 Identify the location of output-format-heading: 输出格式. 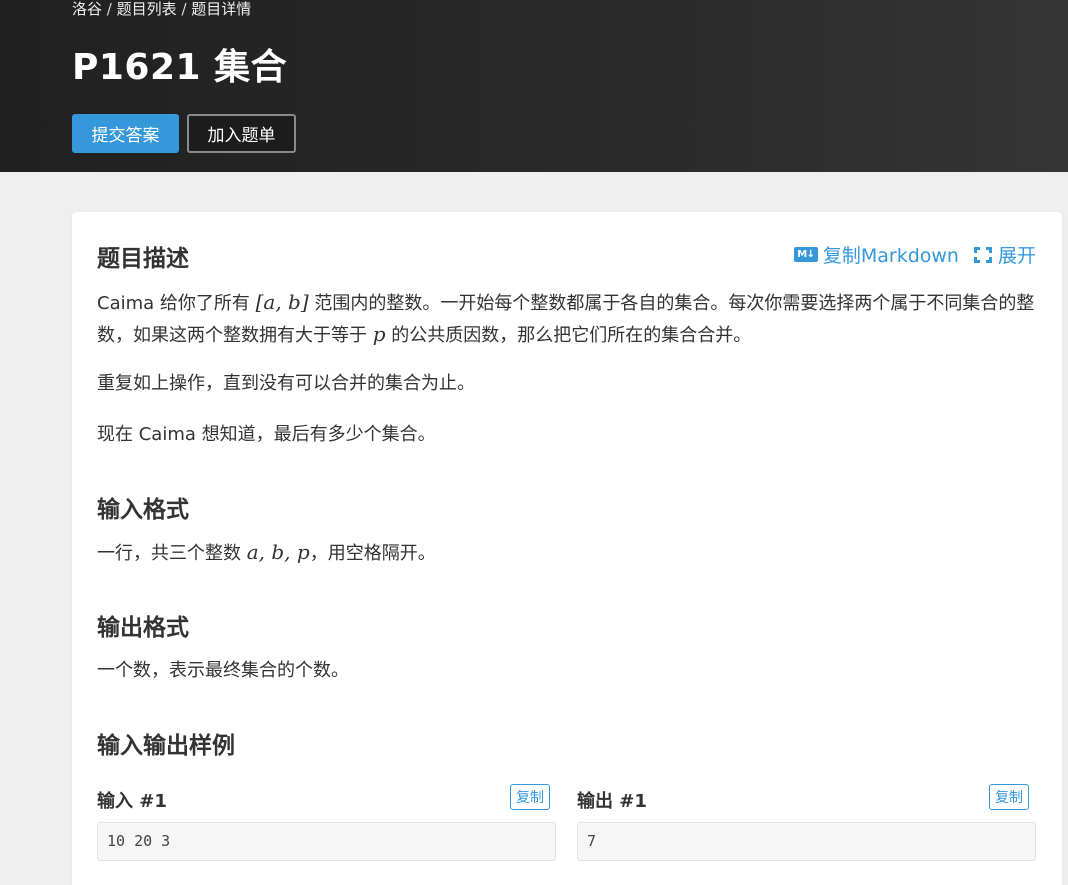
(143, 628).